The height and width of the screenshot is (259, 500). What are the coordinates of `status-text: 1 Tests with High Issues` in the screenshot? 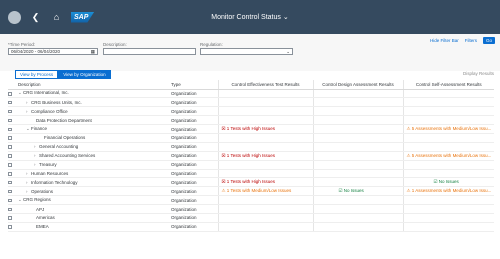 It's located at (250, 128).